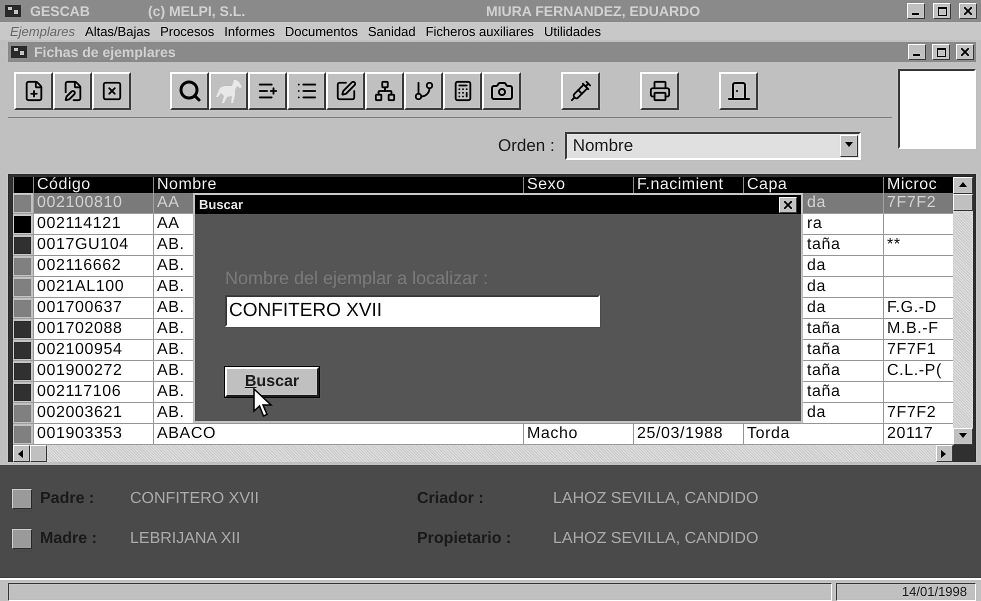 The width and height of the screenshot is (981, 601). What do you see at coordinates (93, 287) in the screenshot?
I see `table-cell: 0021AL100` at bounding box center [93, 287].